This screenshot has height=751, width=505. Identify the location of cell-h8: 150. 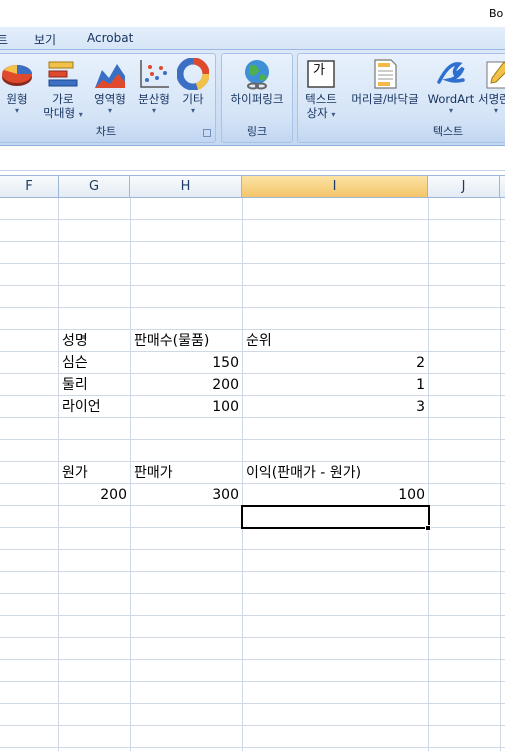
(186, 363).